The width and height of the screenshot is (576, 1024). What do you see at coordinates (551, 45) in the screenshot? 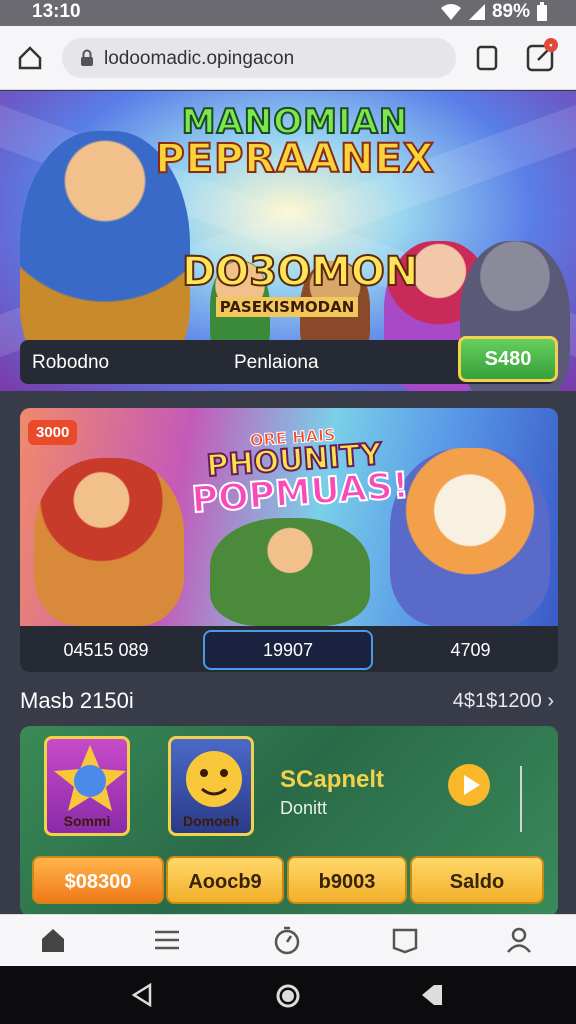
I see `notification-badge: •` at bounding box center [551, 45].